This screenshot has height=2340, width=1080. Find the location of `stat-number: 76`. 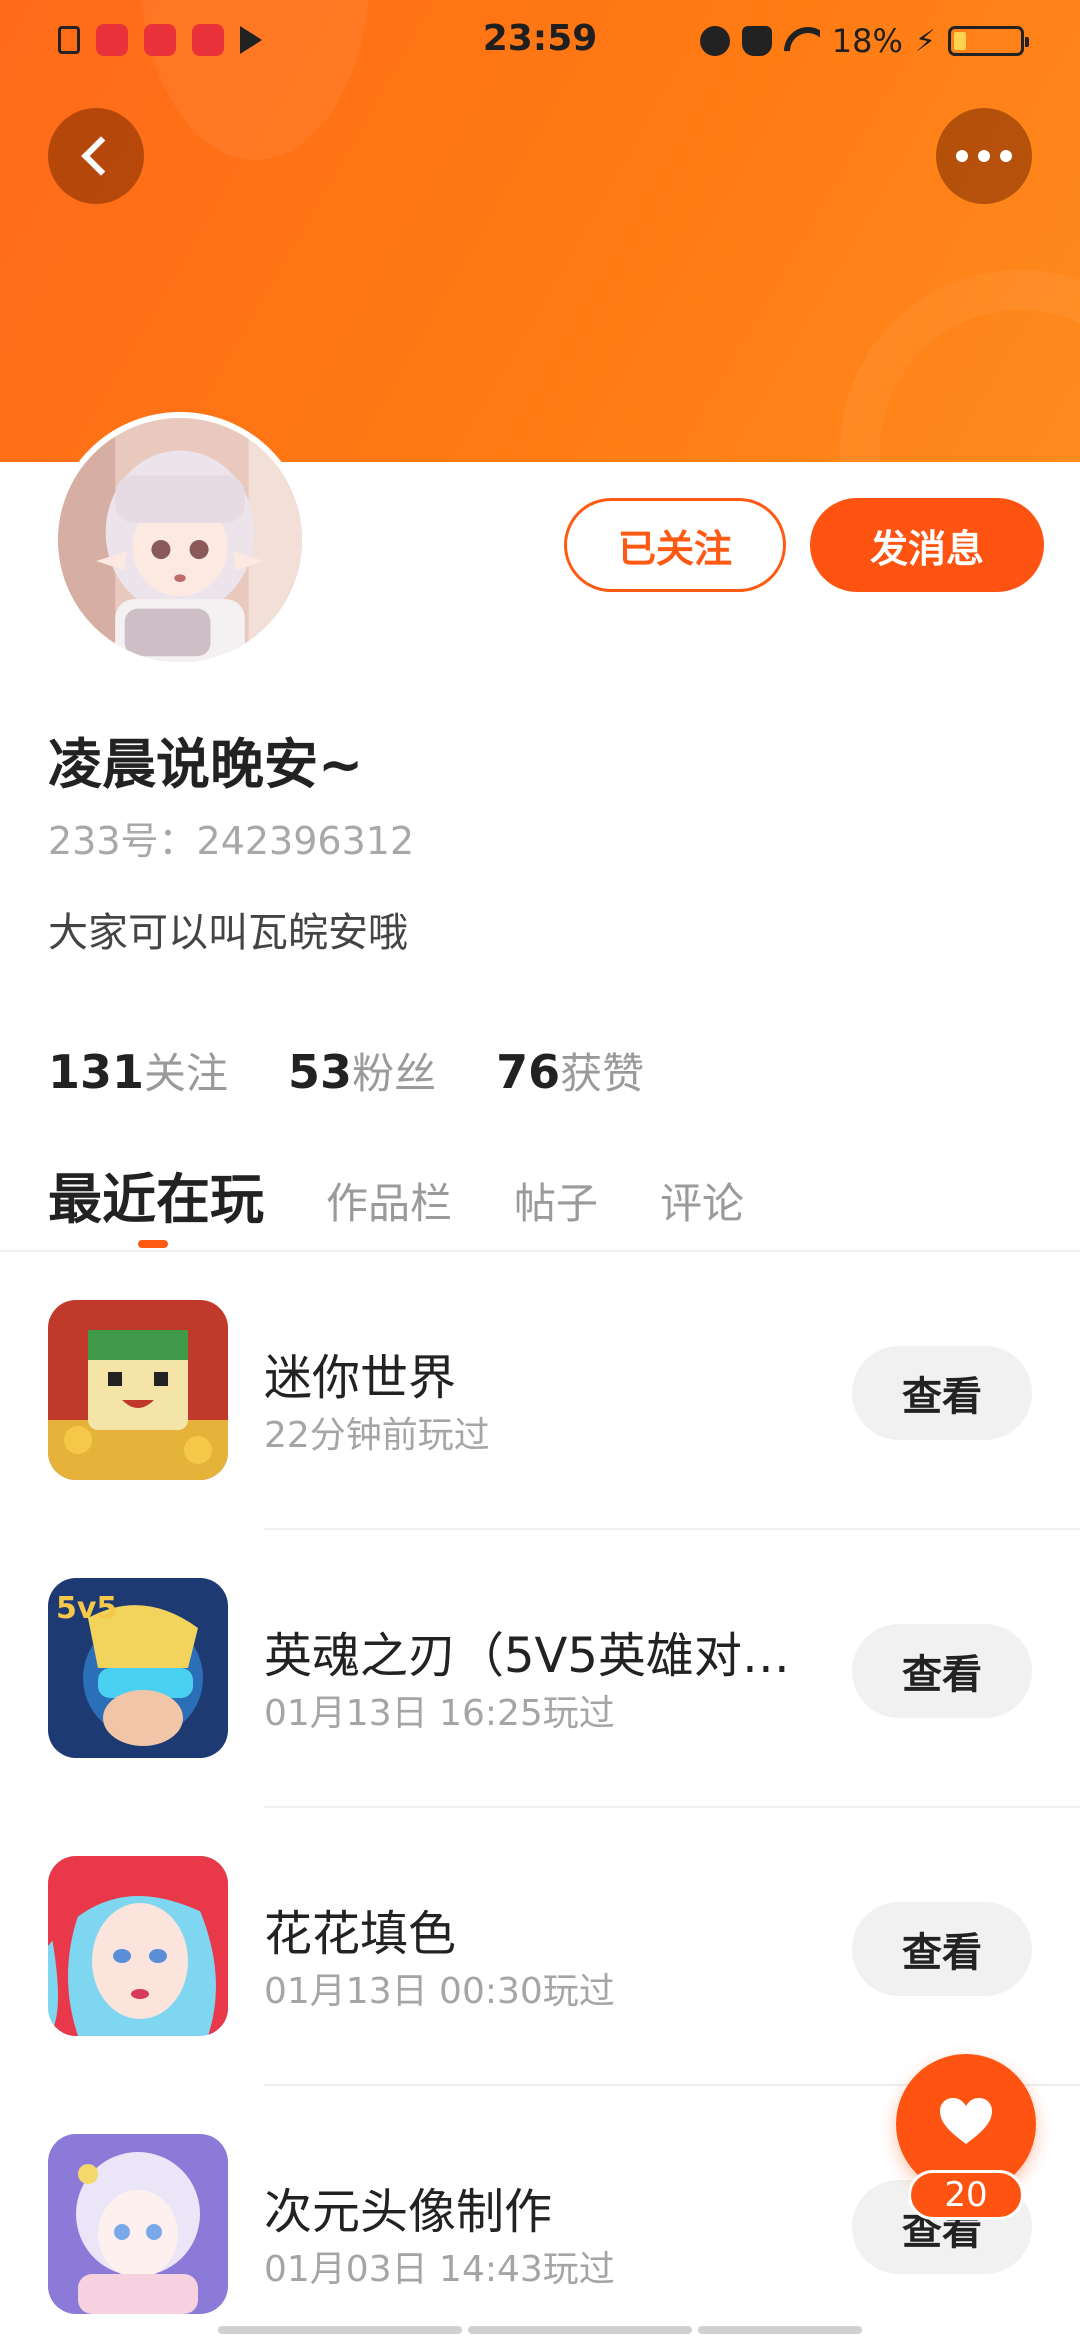

stat-number: 76 is located at coordinates (528, 1072).